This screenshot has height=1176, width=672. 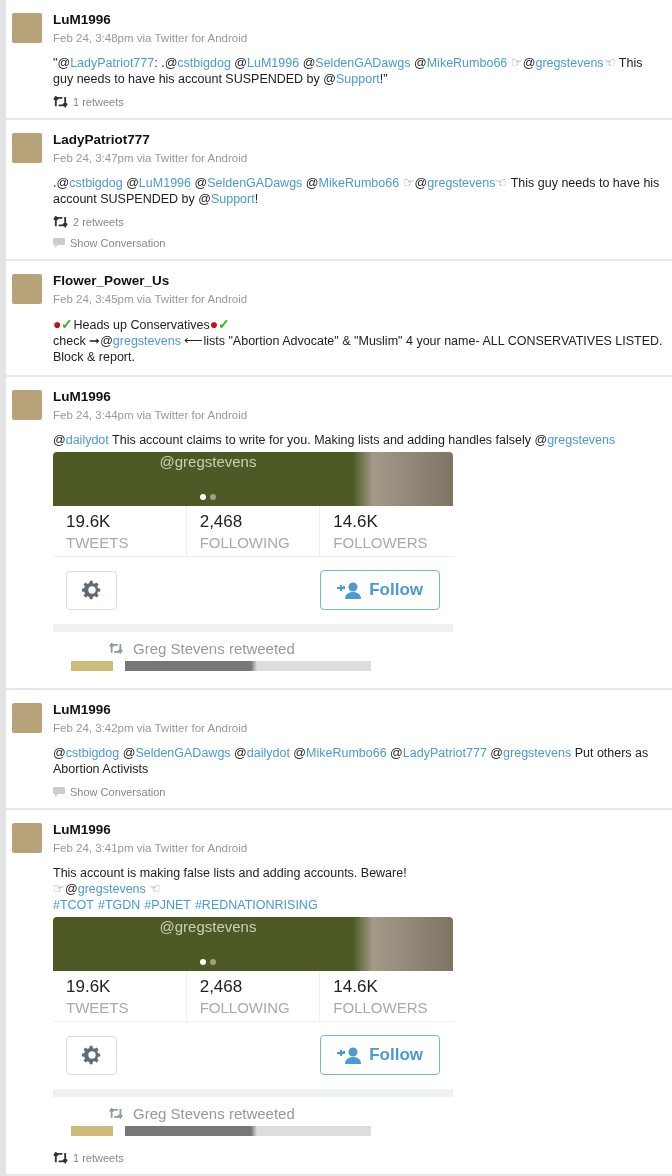 I want to click on tweet-text: ●✓Heads up Conservatives●✓ check ➞@gregstevens ⟵lists "Abortion Advocate" & "Muslim" 4 your name- ALL CONSERVATIVES LISTED. Block & report., so click(x=358, y=340).